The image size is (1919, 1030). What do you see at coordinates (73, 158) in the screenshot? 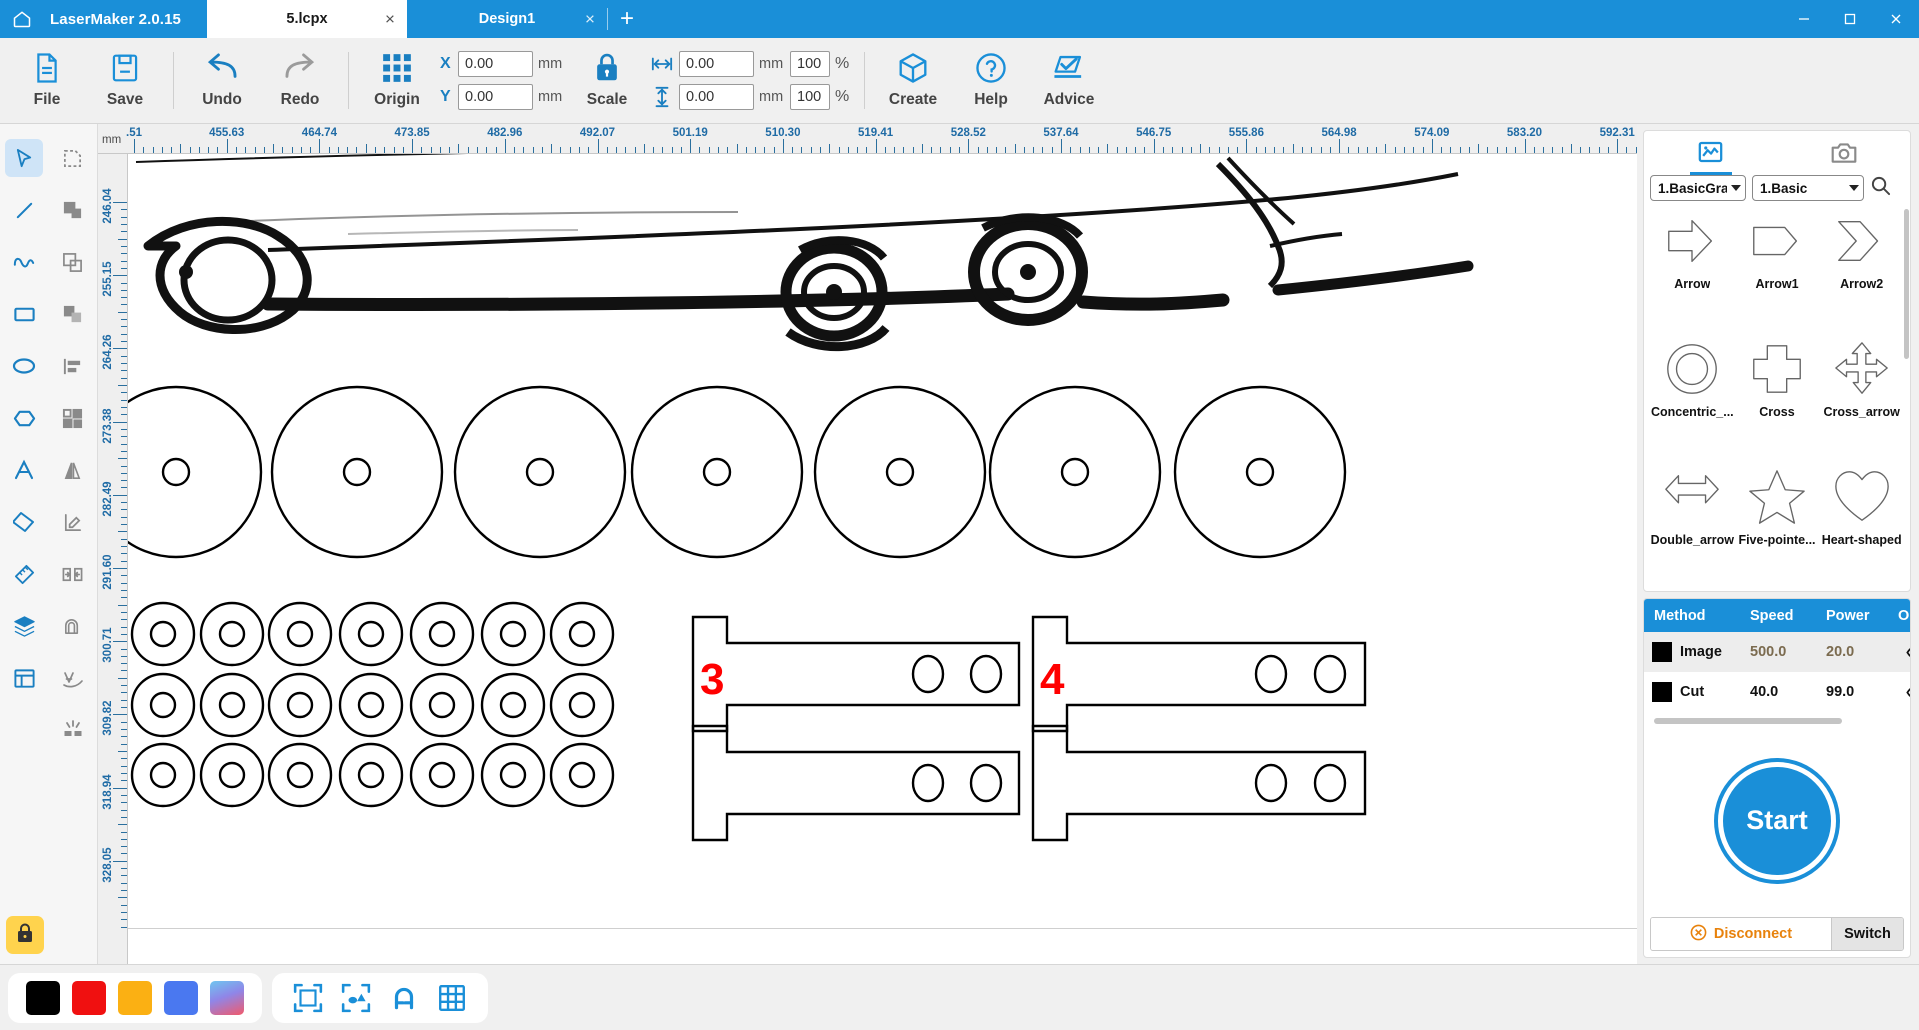
I see `node-edit-tool` at bounding box center [73, 158].